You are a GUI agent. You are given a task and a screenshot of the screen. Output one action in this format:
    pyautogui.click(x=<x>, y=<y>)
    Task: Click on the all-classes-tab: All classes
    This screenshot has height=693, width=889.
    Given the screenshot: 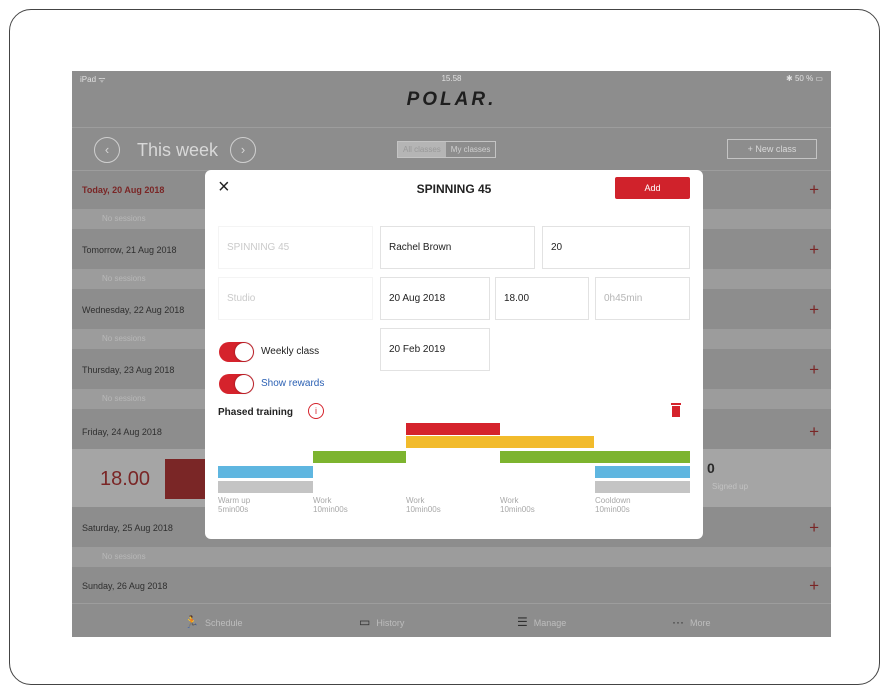 What is the action you would take?
    pyautogui.click(x=422, y=149)
    